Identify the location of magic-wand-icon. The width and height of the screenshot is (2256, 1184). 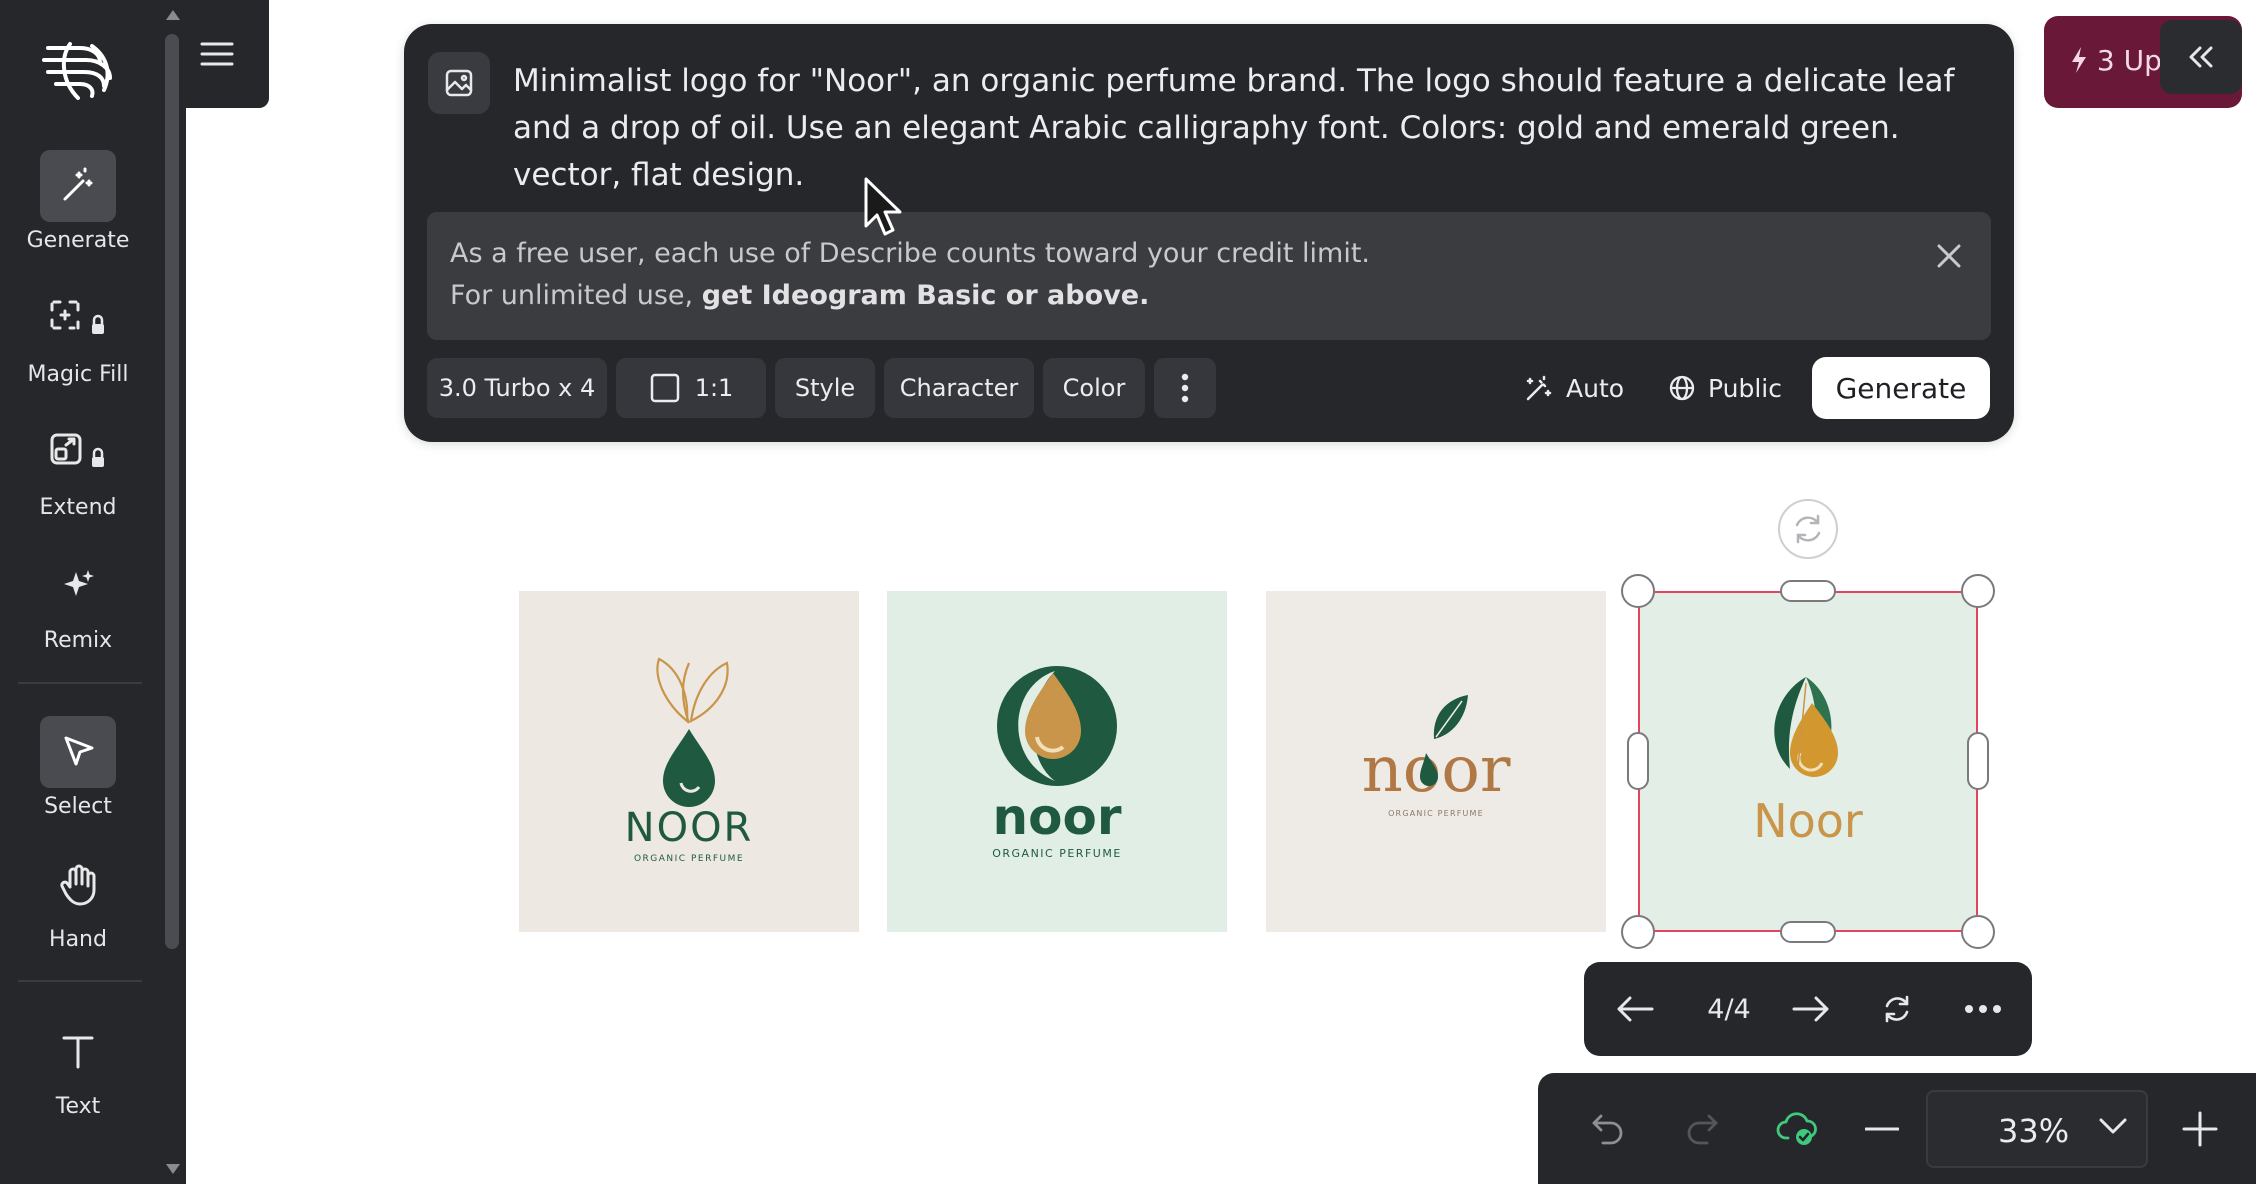
(1539, 388).